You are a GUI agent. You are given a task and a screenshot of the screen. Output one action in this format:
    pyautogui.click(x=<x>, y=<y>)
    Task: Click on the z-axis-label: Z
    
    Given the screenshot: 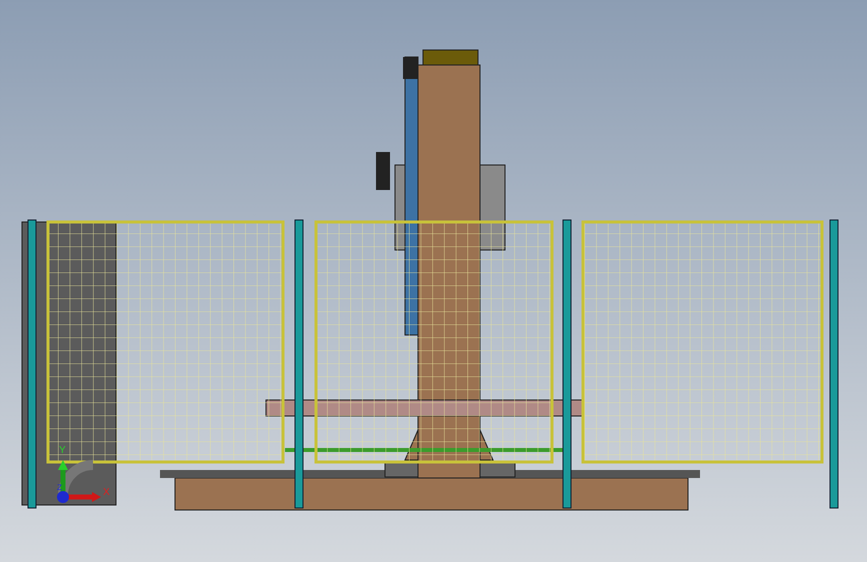 What is the action you would take?
    pyautogui.click(x=59, y=487)
    